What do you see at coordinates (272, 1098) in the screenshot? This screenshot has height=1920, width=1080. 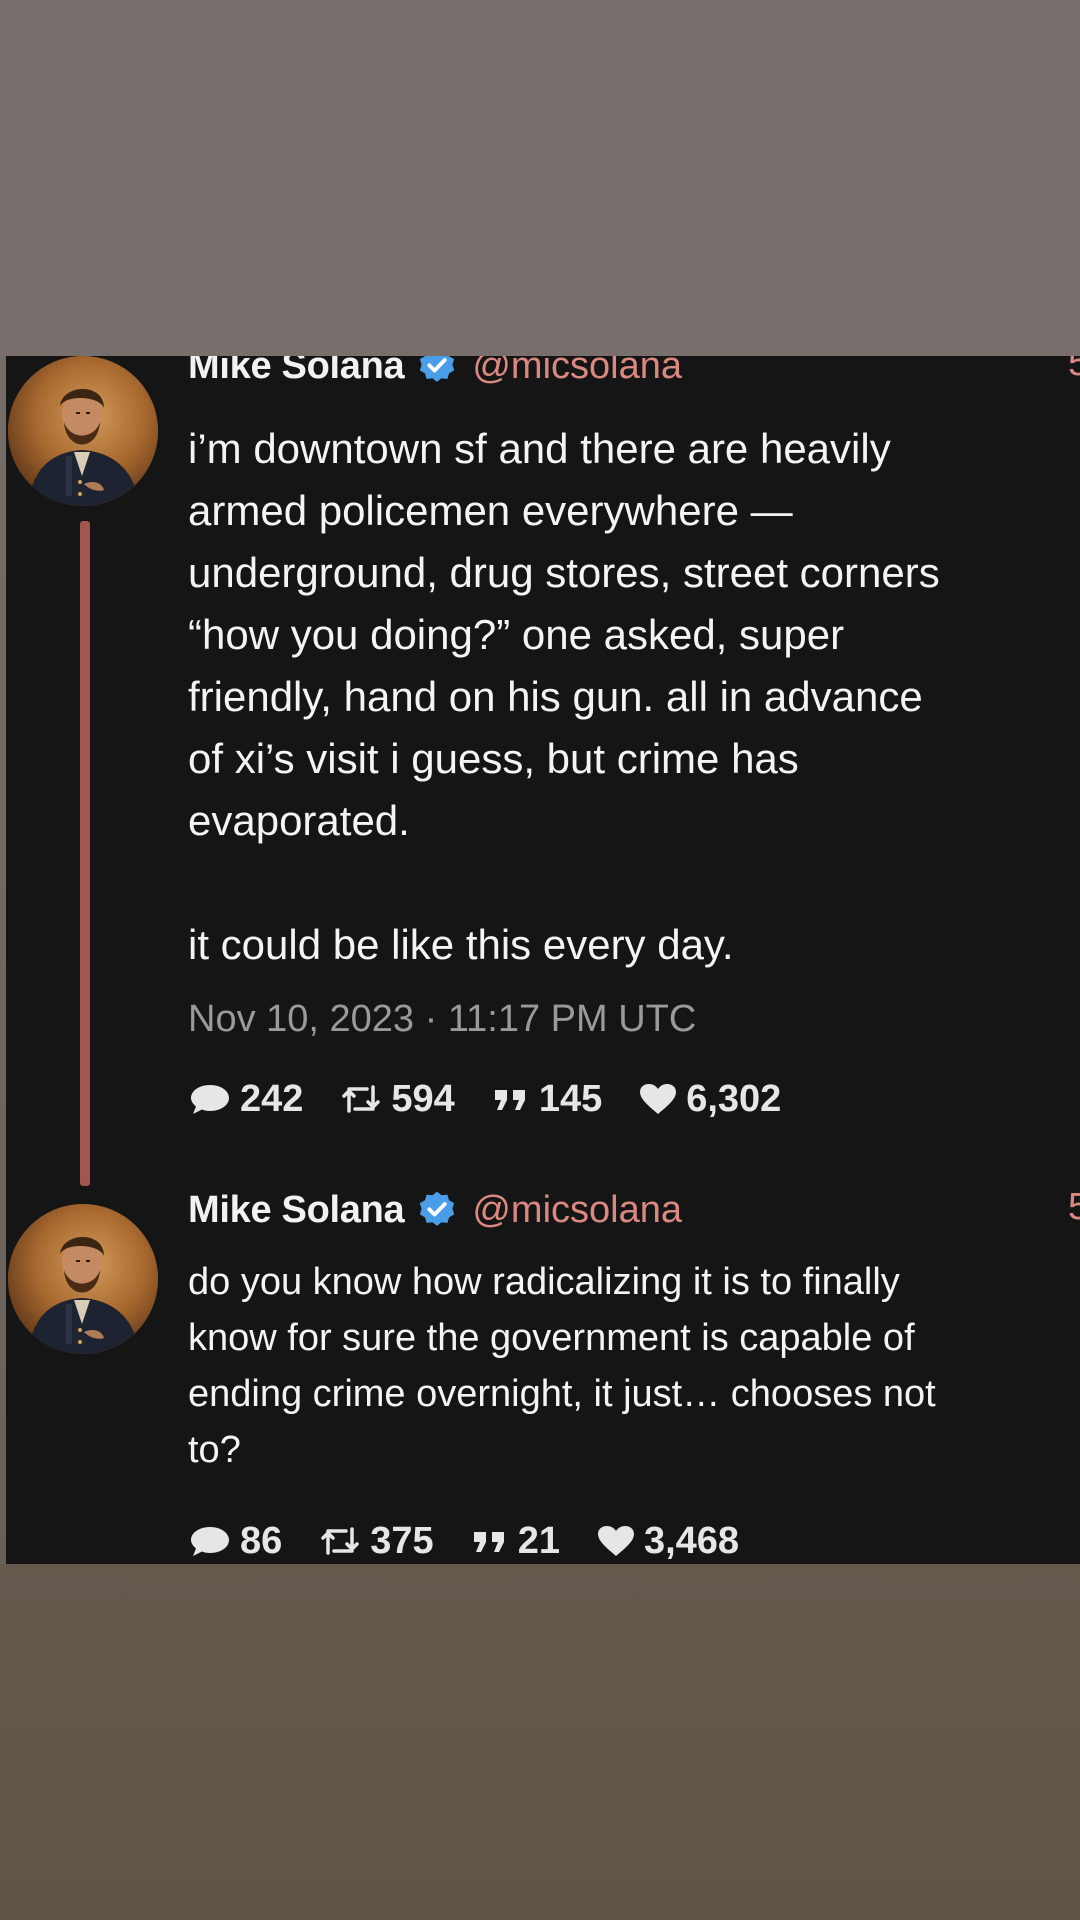 I see `reply-count: 242` at bounding box center [272, 1098].